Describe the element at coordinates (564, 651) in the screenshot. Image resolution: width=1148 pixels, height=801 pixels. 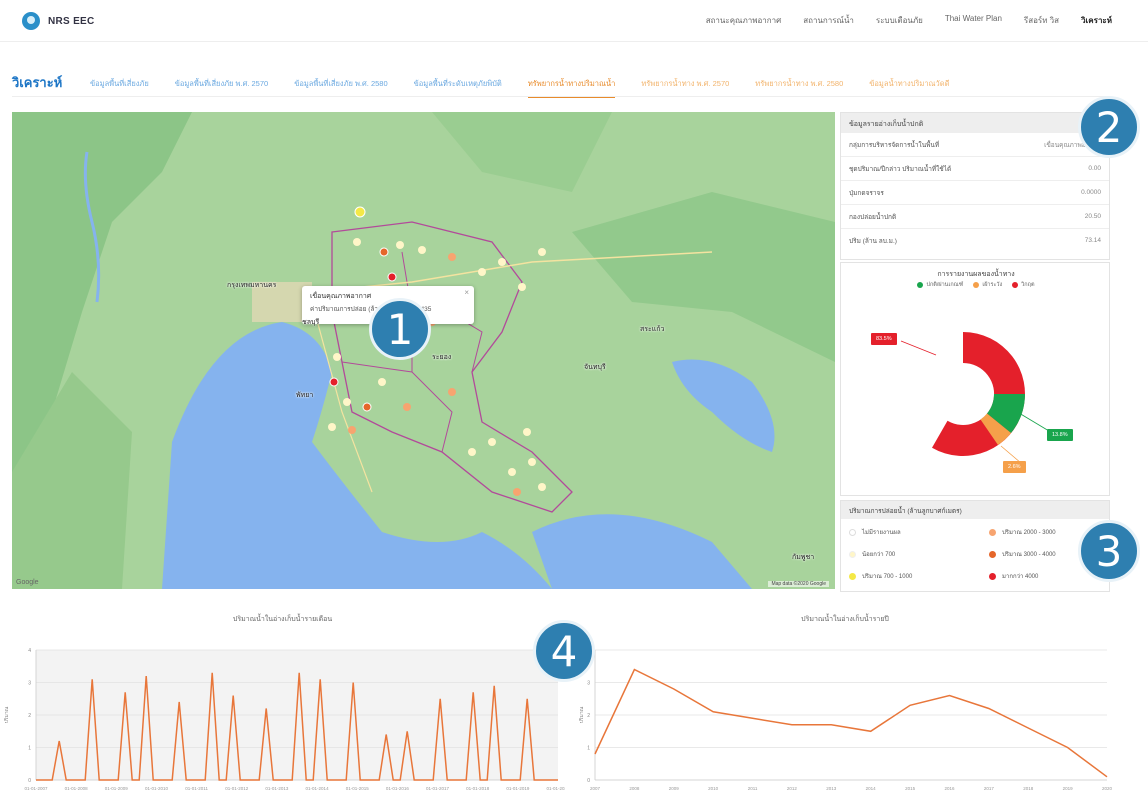
I see `callout-badge-4: 4` at that location.